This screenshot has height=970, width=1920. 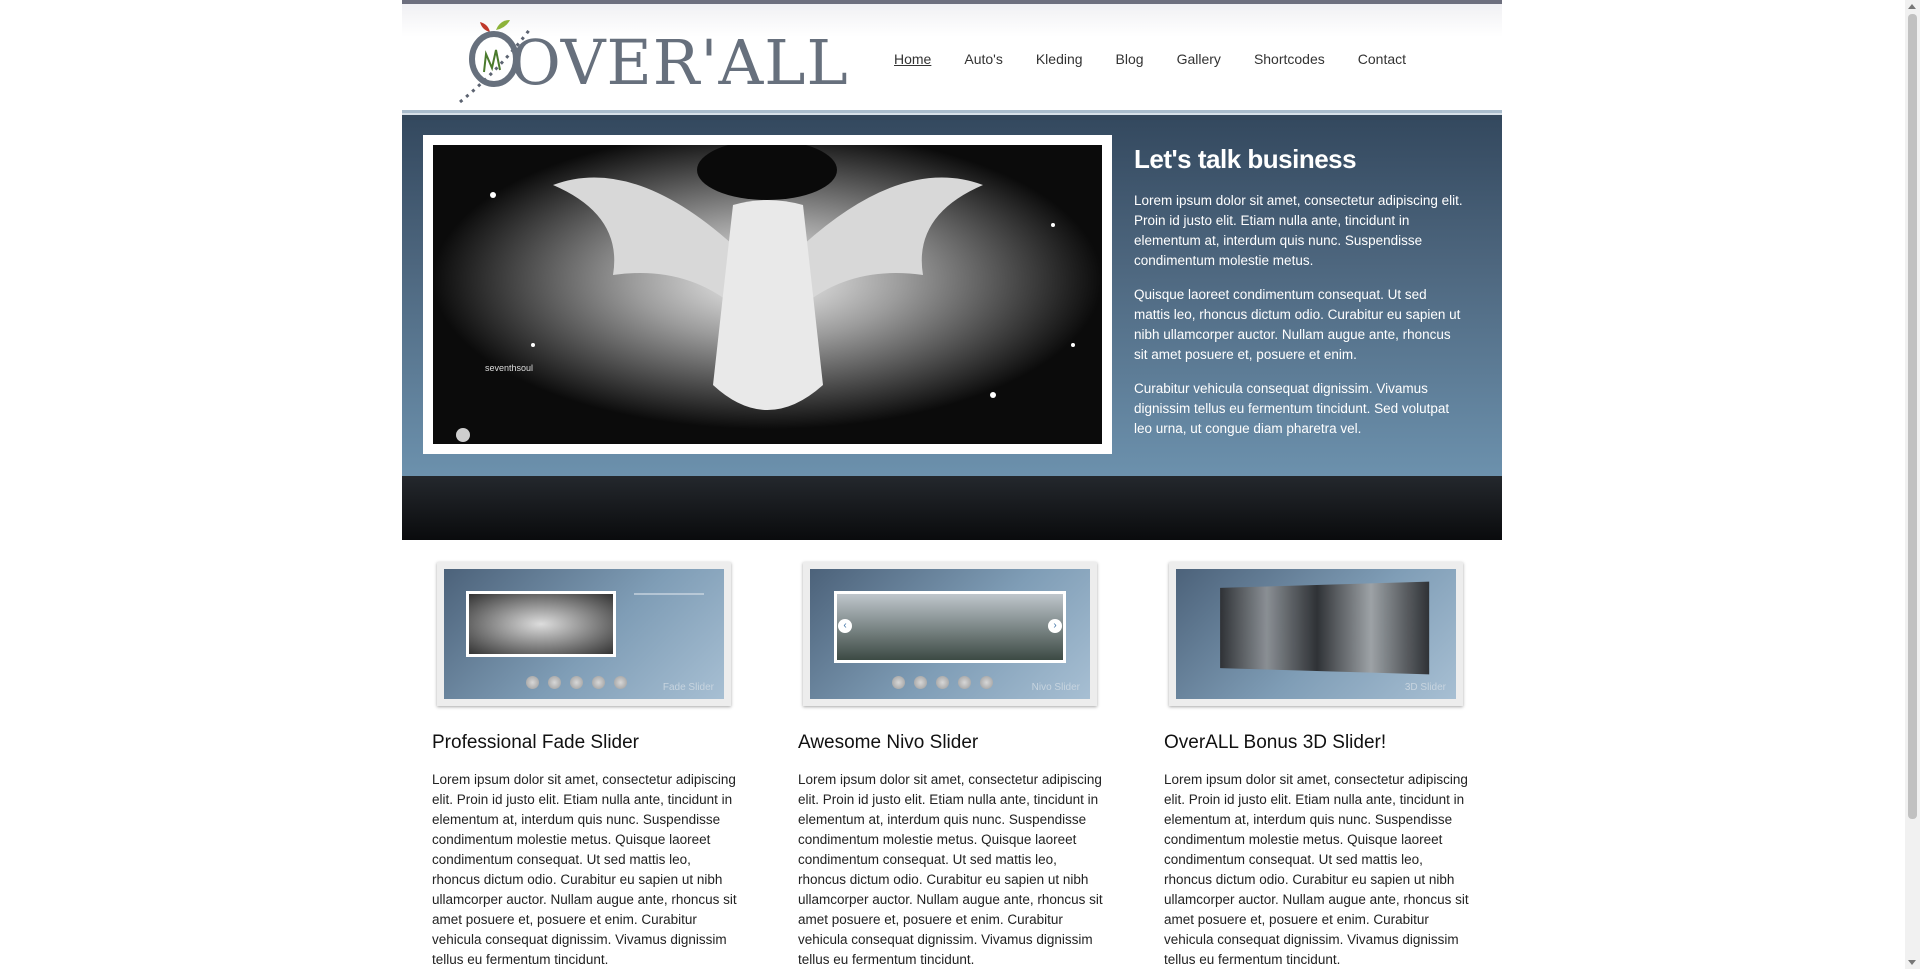 I want to click on nav-blog: Blog, so click(x=1130, y=59).